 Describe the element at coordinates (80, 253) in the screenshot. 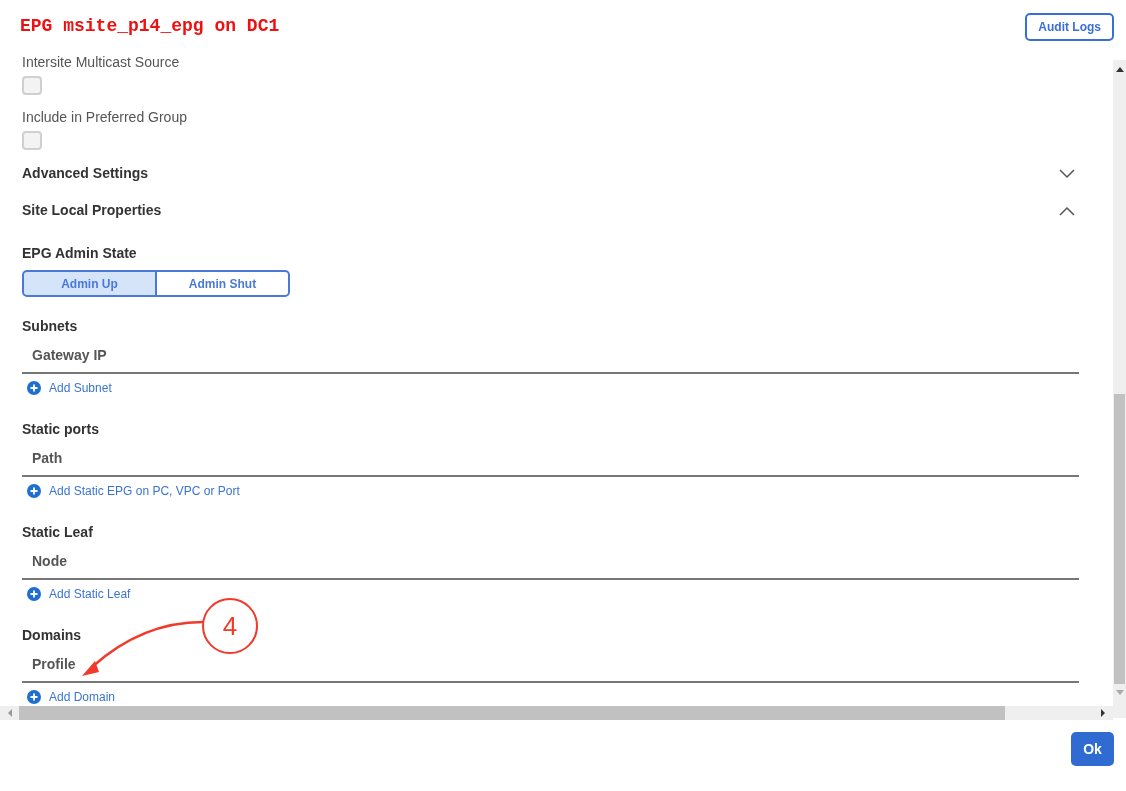

I see `field-label: EPG Admin State` at that location.